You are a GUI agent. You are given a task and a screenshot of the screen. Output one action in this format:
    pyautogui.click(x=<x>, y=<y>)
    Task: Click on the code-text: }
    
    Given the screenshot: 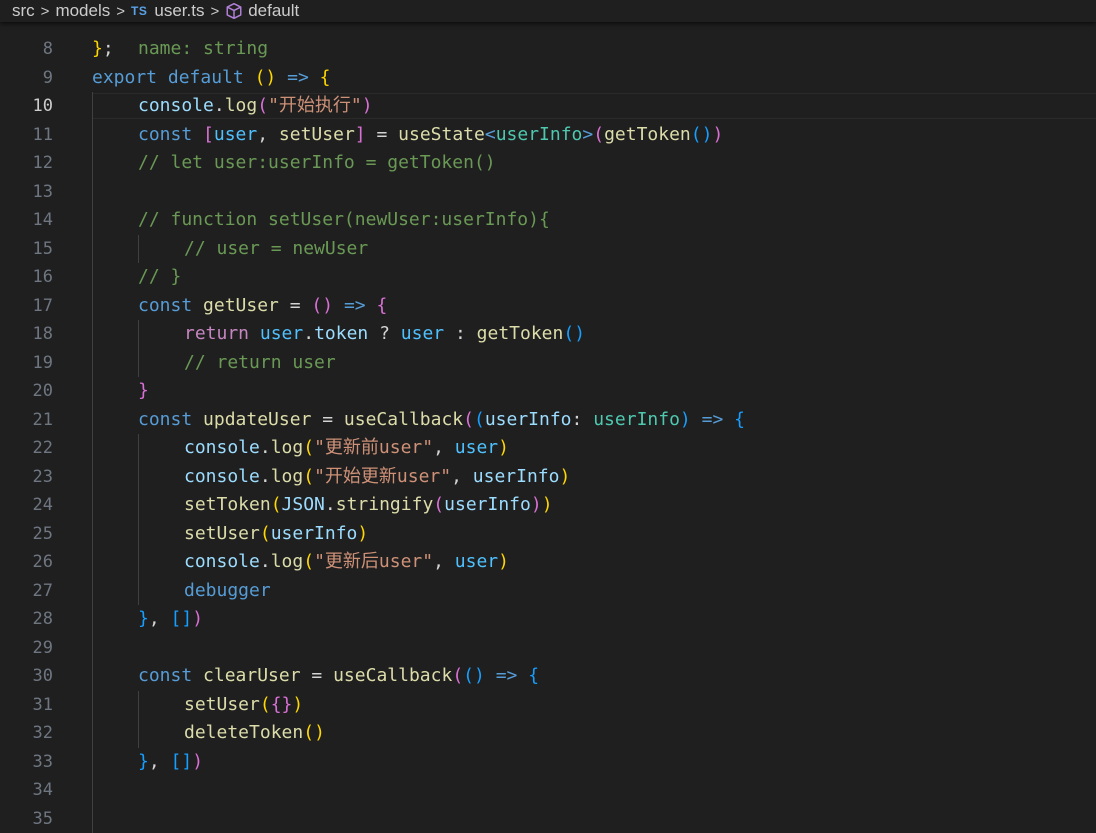 What is the action you would take?
    pyautogui.click(x=143, y=391)
    